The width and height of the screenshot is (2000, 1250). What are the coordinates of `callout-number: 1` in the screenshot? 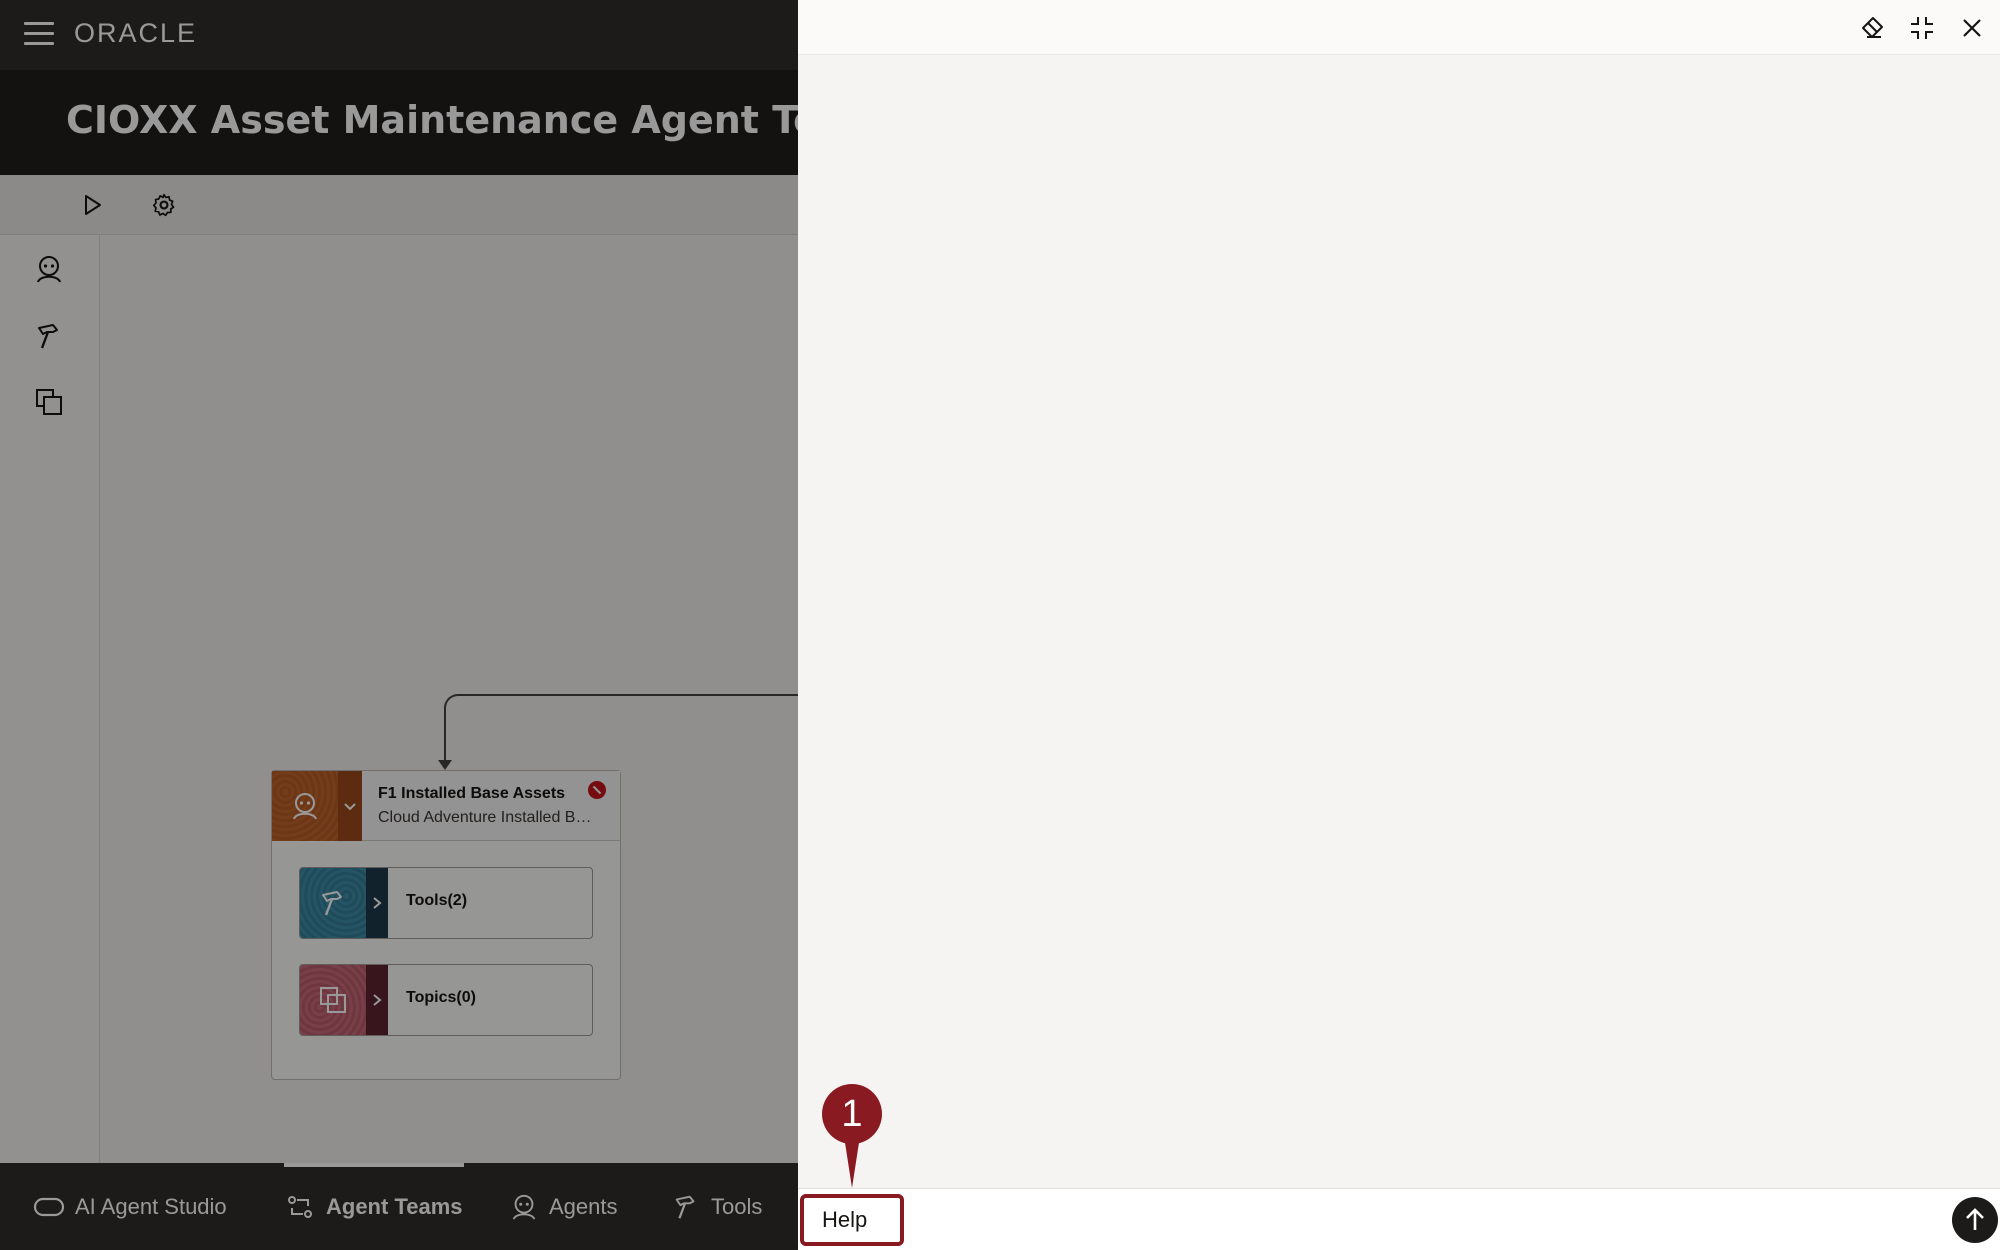 It's located at (852, 1114).